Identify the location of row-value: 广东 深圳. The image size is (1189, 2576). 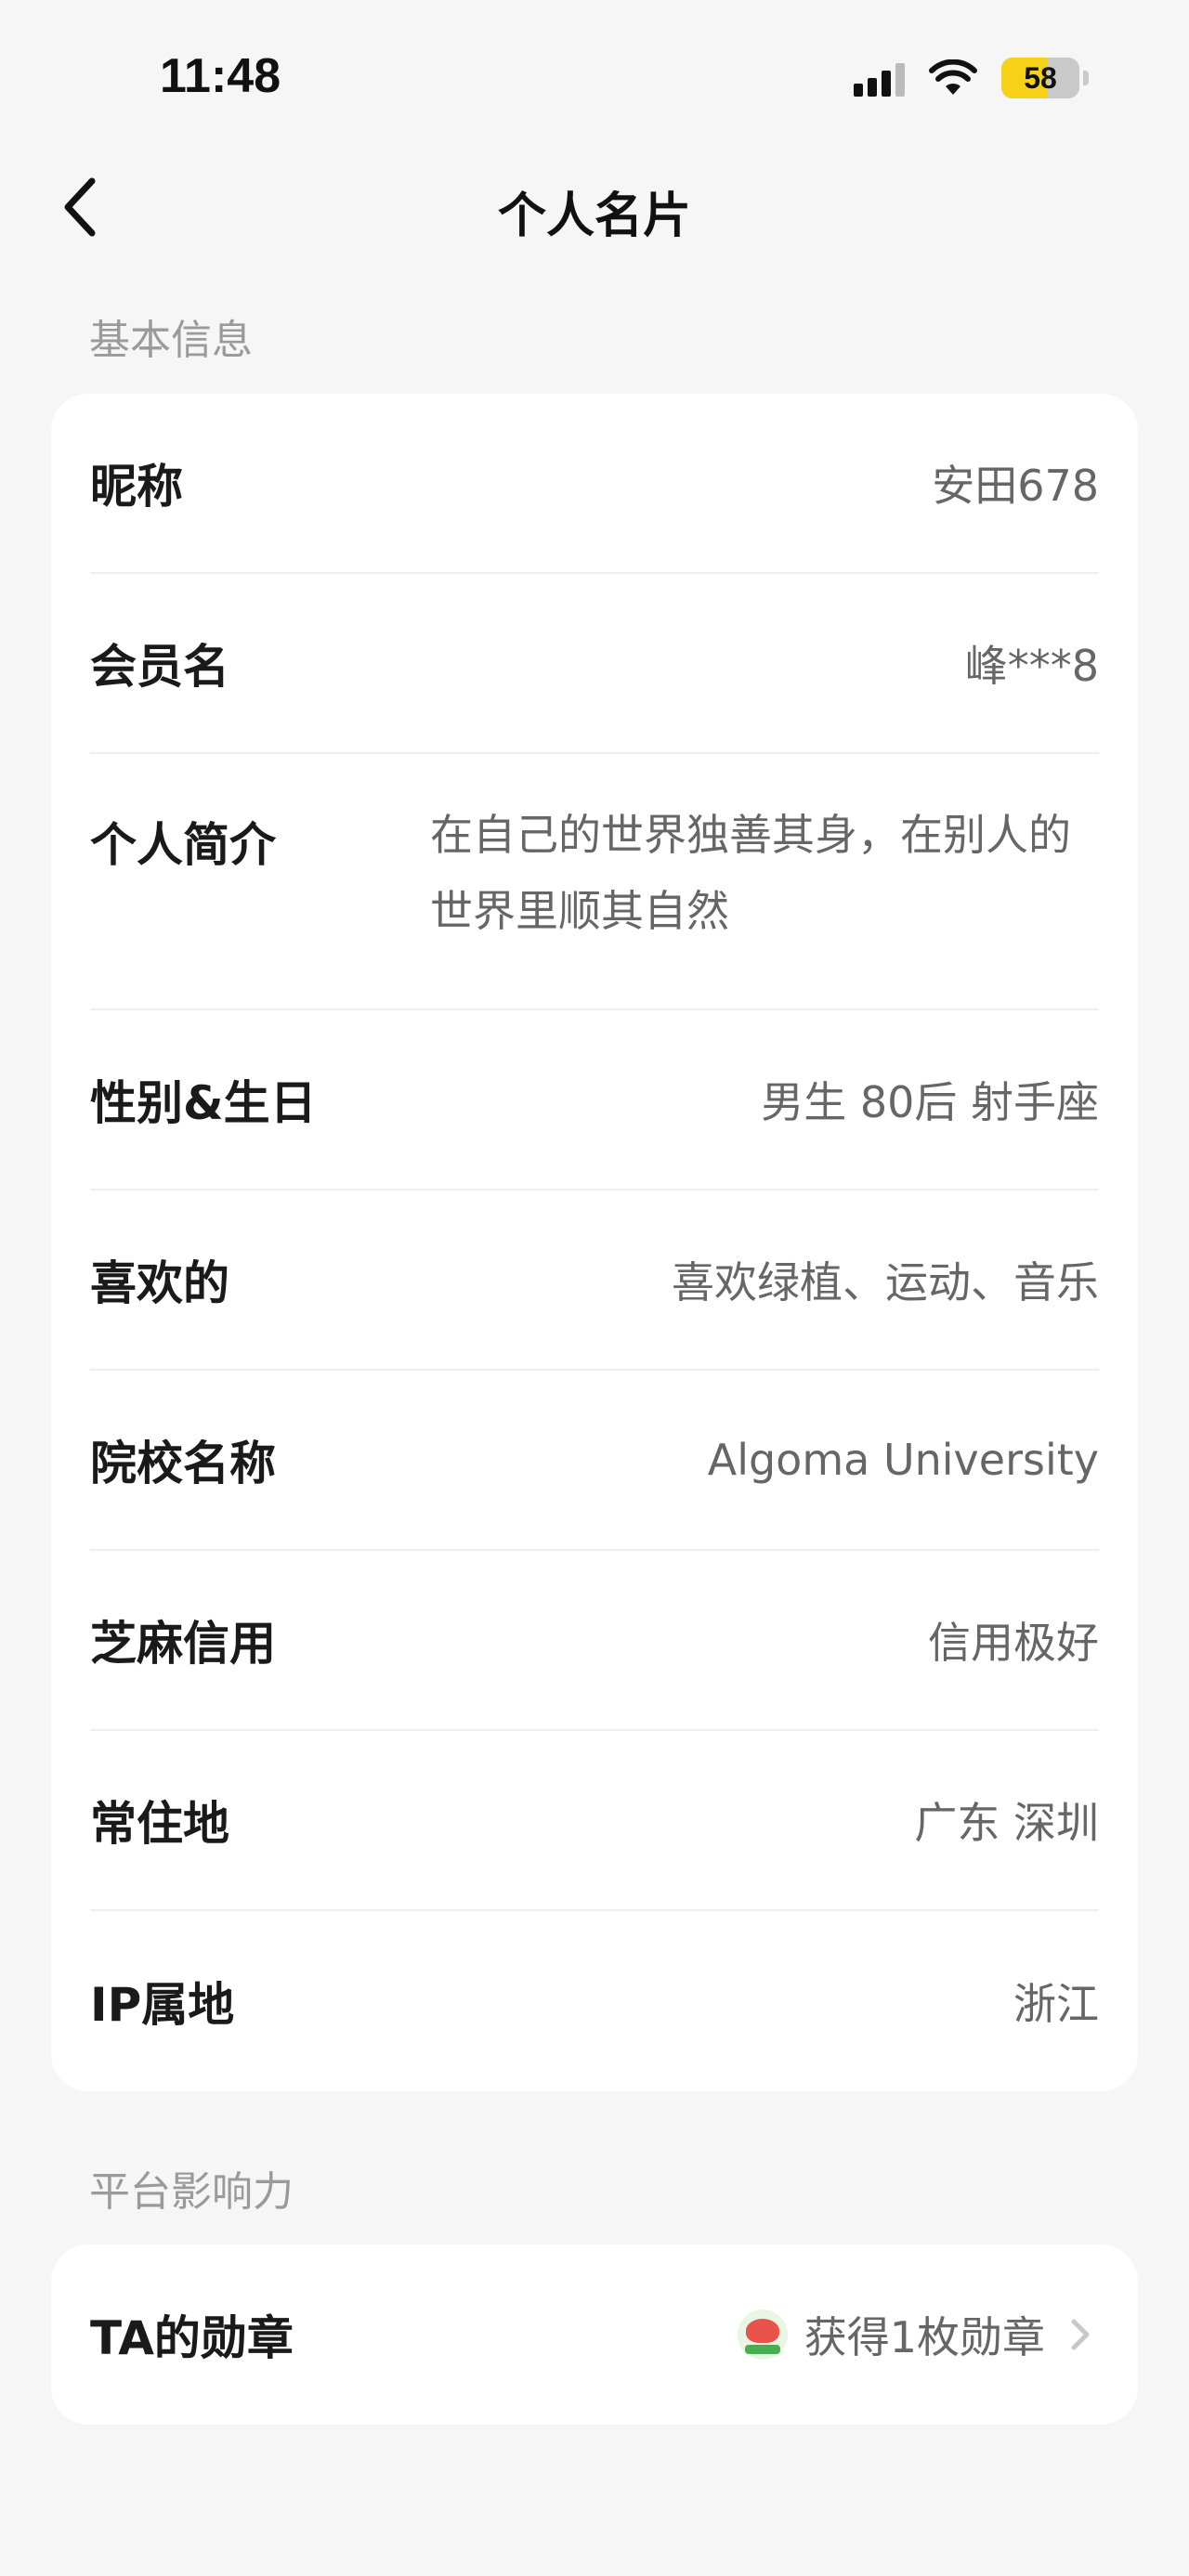
(1007, 1823).